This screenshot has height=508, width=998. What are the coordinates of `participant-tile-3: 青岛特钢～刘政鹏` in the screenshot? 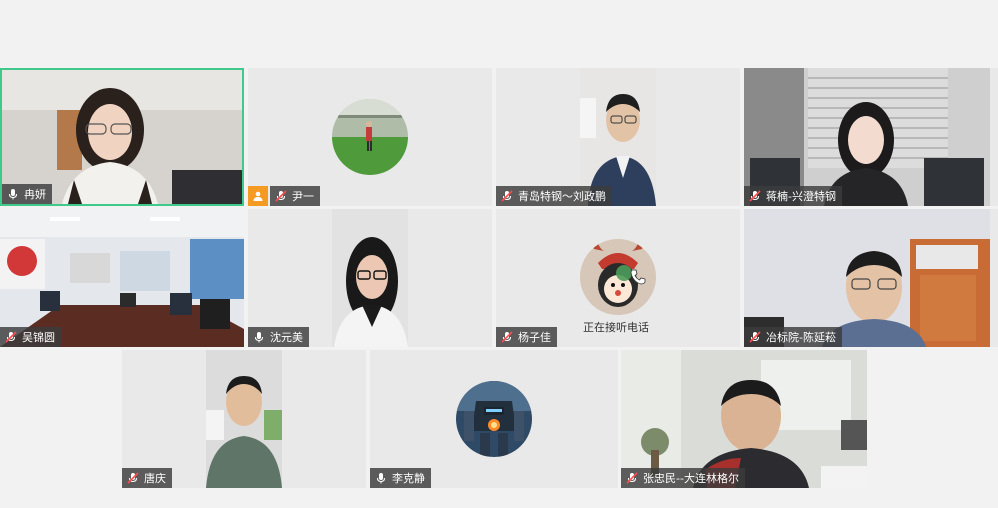 It's located at (618, 137).